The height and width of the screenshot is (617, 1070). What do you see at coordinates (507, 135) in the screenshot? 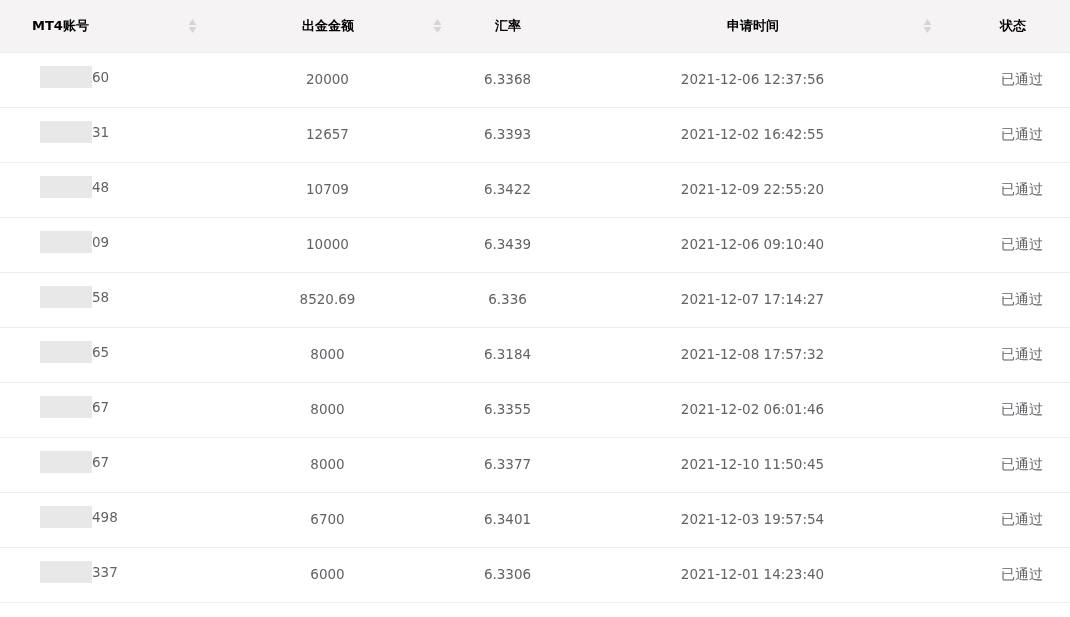
I see `table-cell-text: 6.3393` at bounding box center [507, 135].